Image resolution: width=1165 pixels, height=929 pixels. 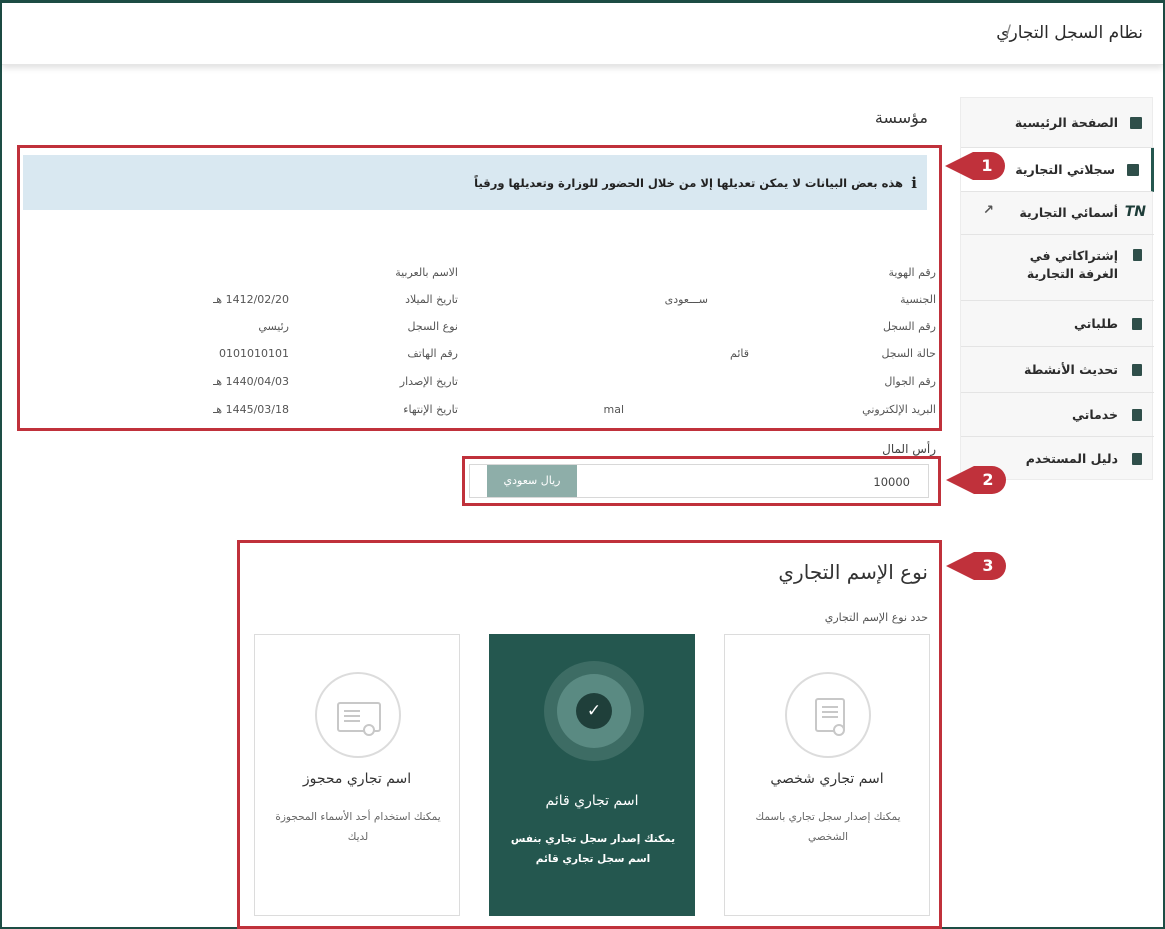 What do you see at coordinates (1094, 414) in the screenshot?
I see `sidebar-item-label: خدماتي` at bounding box center [1094, 414].